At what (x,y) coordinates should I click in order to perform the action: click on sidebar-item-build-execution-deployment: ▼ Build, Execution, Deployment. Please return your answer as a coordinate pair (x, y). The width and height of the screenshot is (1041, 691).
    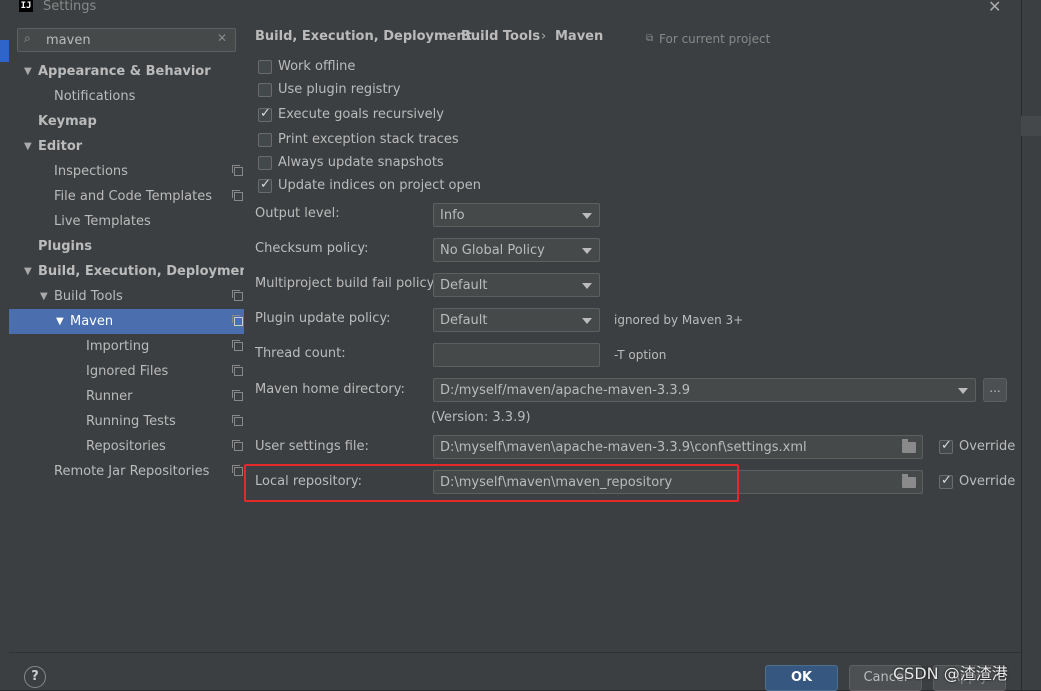
    Looking at the image, I should click on (132, 271).